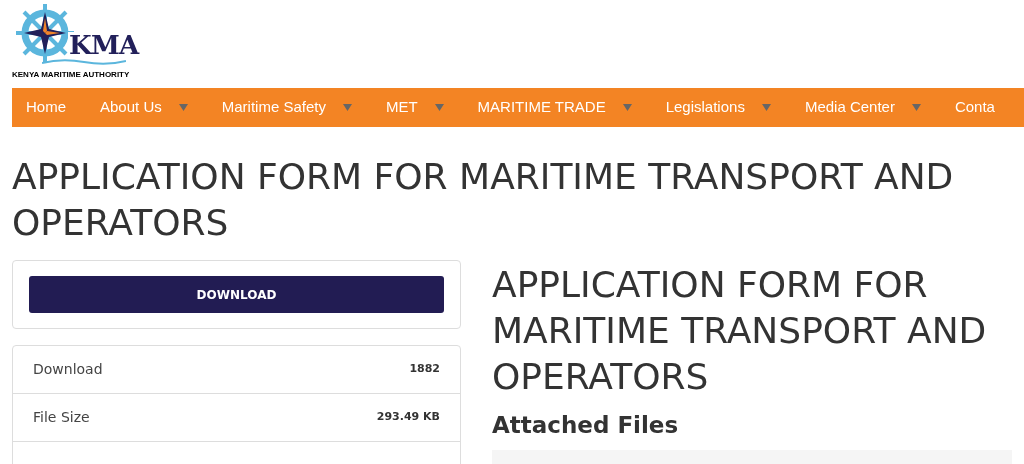 Image resolution: width=1024 pixels, height=464 pixels. Describe the element at coordinates (557, 107) in the screenshot. I see `nav-item: MARITIME TRADE` at that location.